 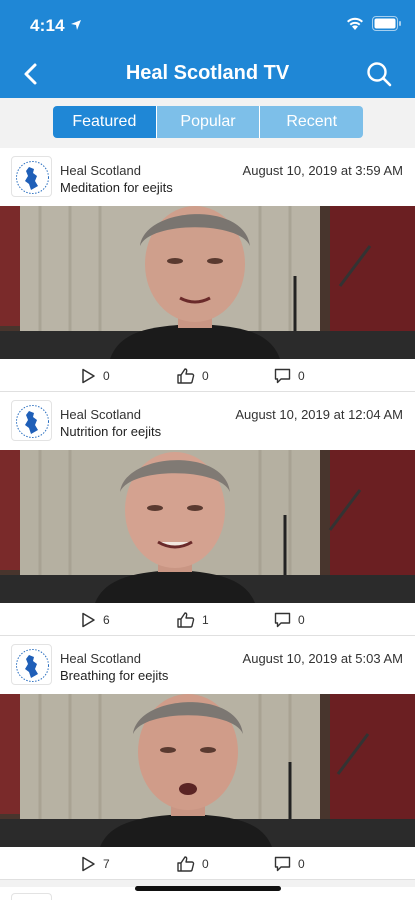 I want to click on tab-bar: Featured Popular Recent, so click(x=207, y=123).